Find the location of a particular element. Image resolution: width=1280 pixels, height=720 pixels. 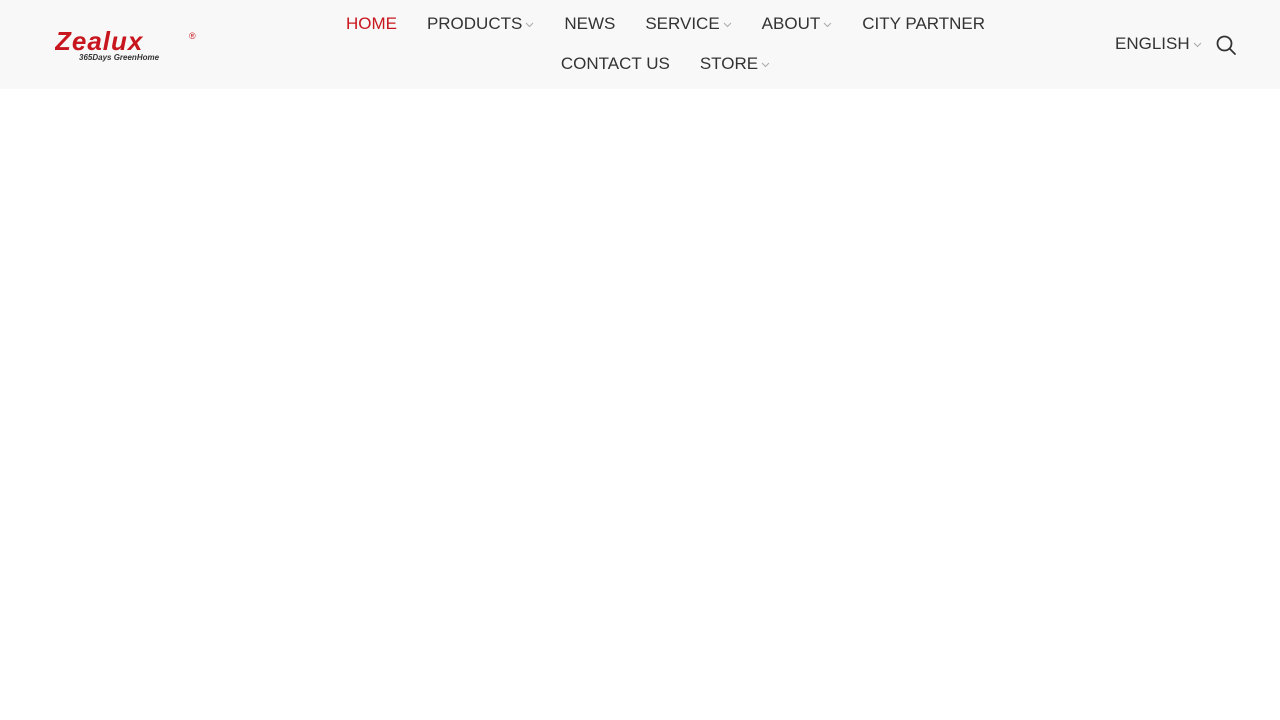

nav-item-about: ABOUT is located at coordinates (797, 24).